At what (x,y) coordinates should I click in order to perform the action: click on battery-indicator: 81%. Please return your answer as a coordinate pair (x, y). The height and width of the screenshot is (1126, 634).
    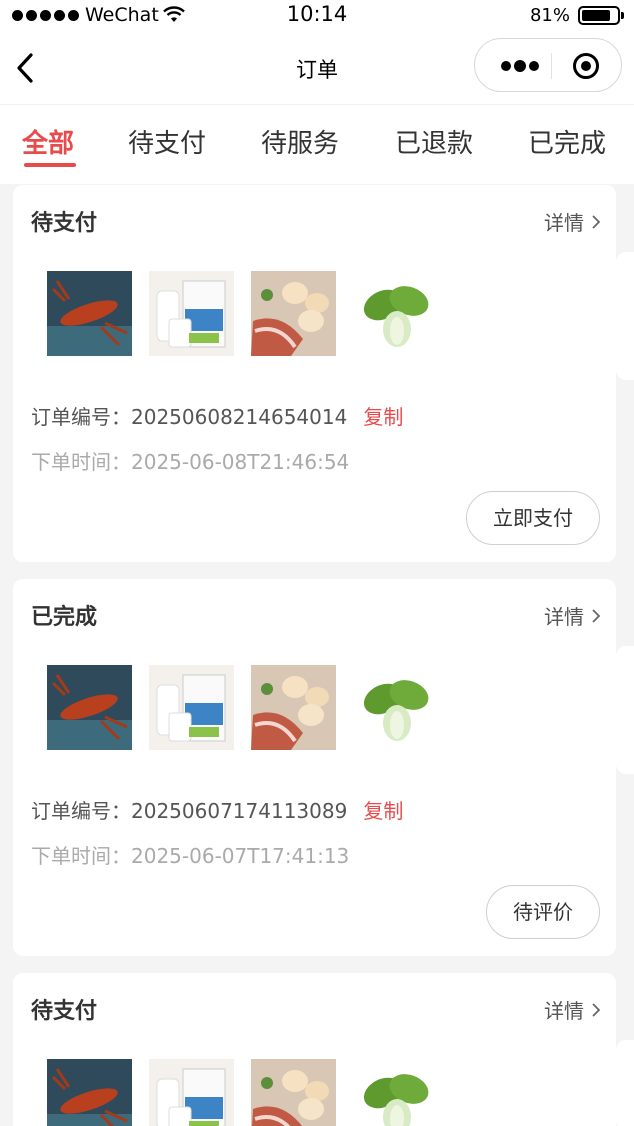
    Looking at the image, I should click on (576, 15).